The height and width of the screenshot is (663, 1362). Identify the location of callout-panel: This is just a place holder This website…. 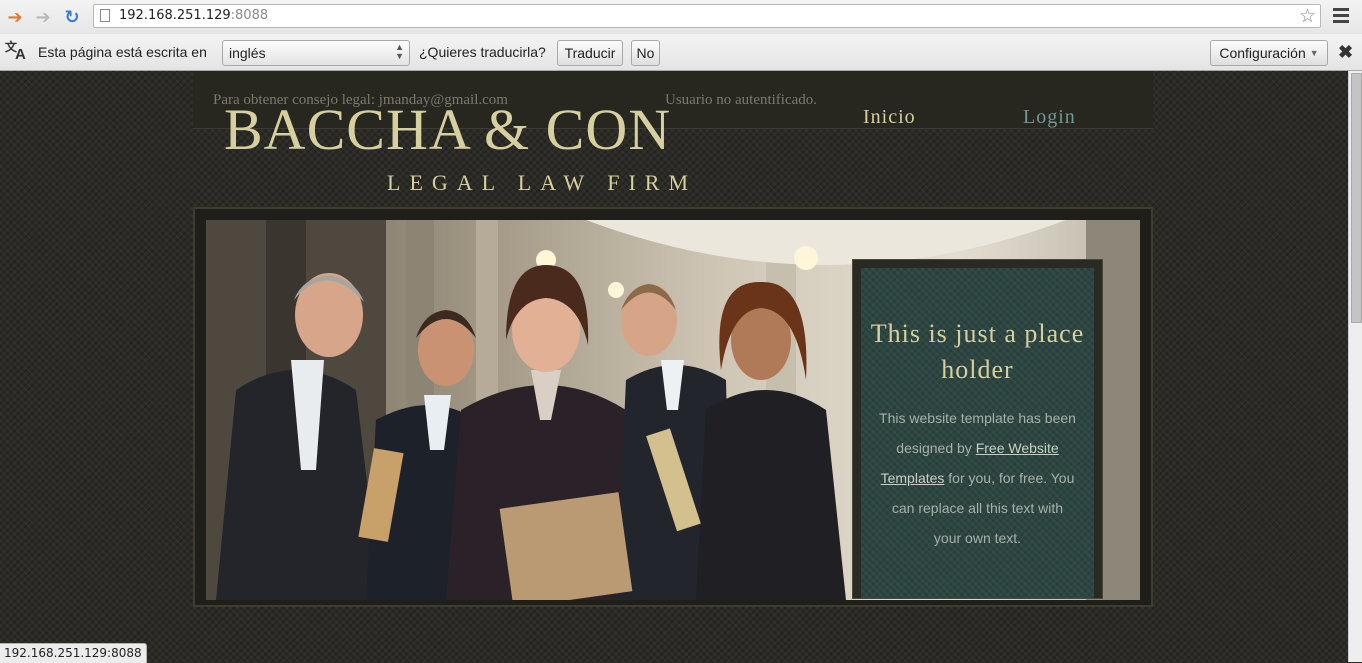
(977, 433).